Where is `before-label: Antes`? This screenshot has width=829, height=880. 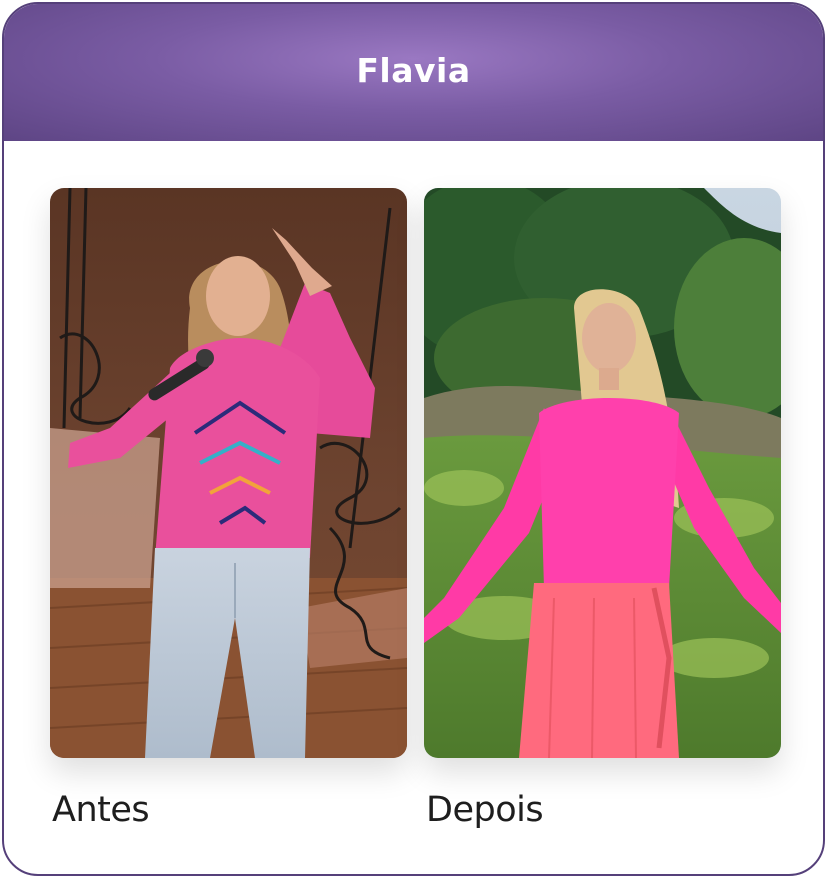
before-label: Antes is located at coordinates (101, 810).